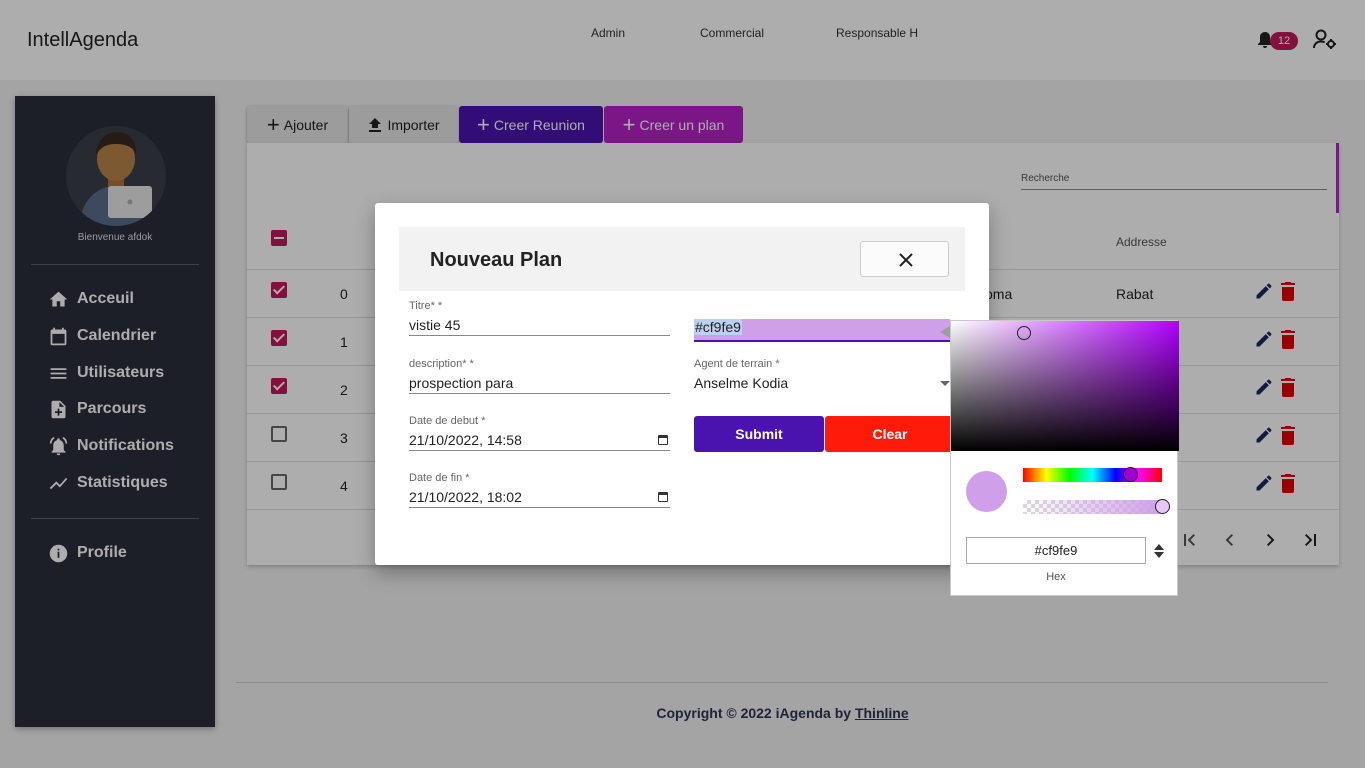 This screenshot has width=1365, height=768. Describe the element at coordinates (539, 440) in the screenshot. I see `start-date-input: 21/10/2022, 14:58` at that location.